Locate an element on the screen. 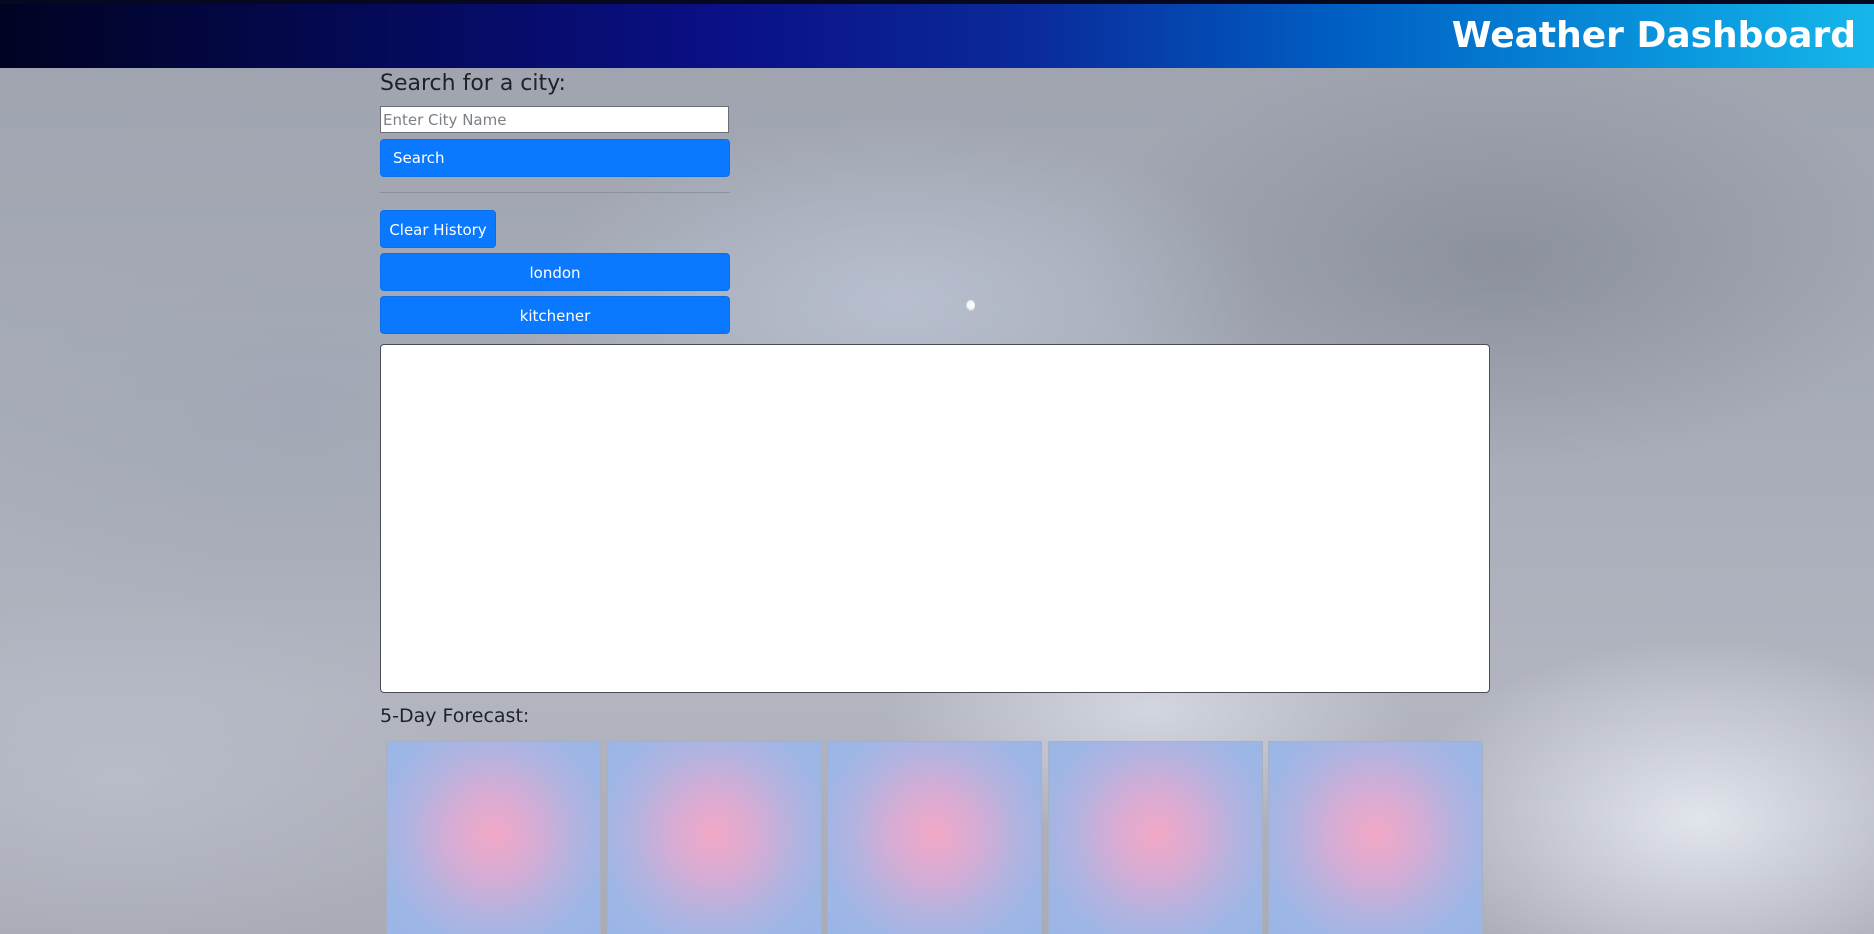  search-button: Search is located at coordinates (555, 158).